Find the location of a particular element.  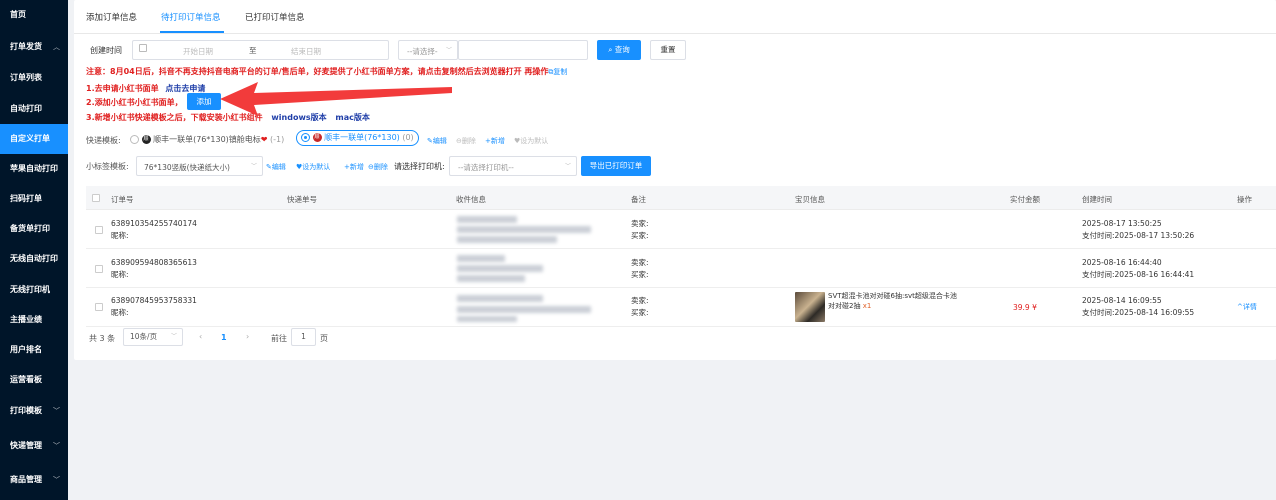

tag-edit-link: ✎编辑 is located at coordinates (276, 167).